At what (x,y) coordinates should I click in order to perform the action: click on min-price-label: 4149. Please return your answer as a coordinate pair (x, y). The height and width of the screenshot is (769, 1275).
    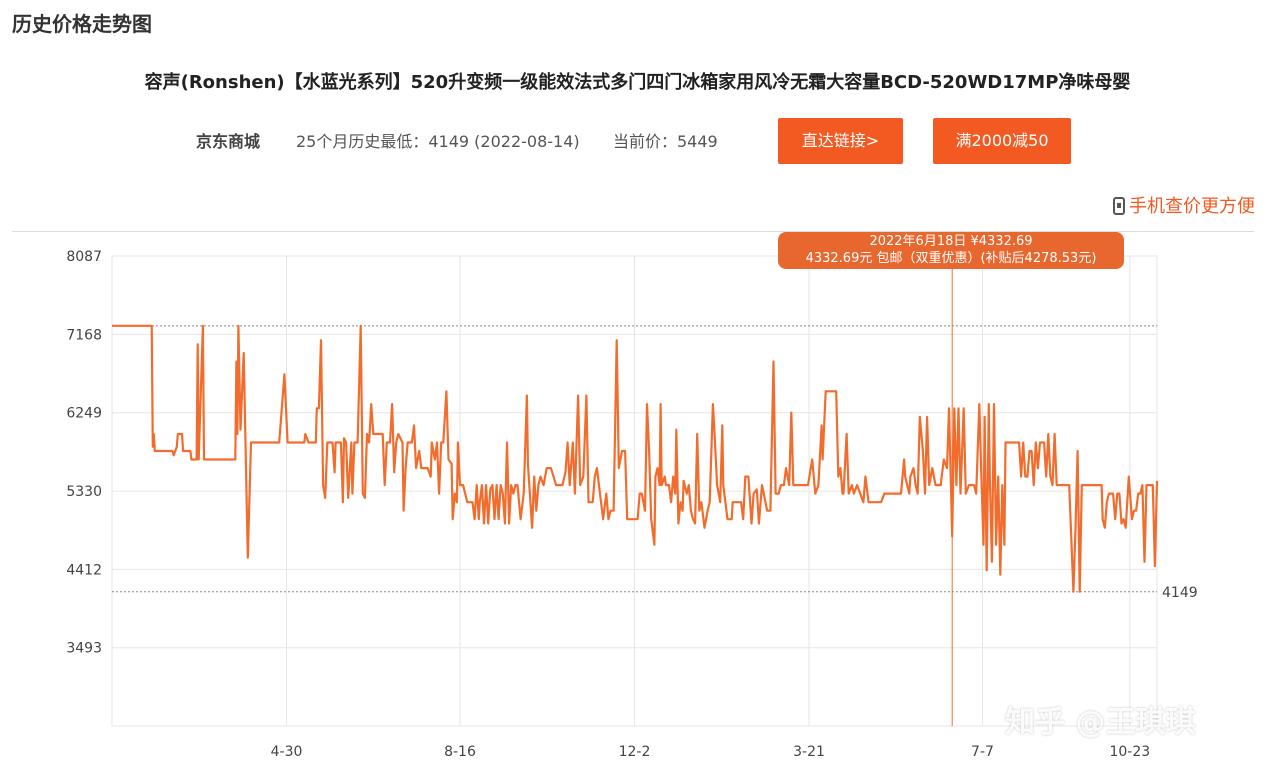
    Looking at the image, I should click on (1180, 593).